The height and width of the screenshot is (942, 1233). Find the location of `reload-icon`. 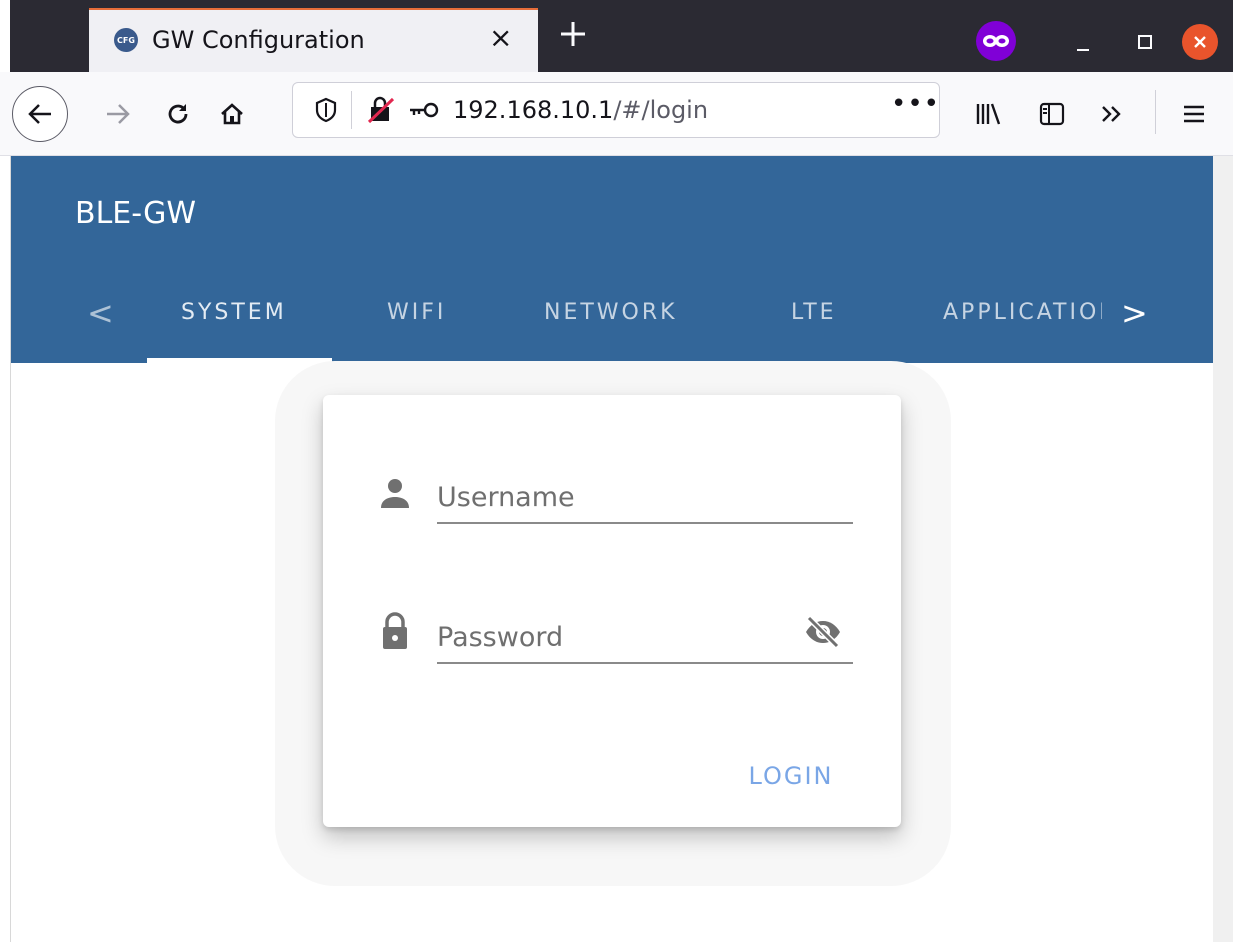

reload-icon is located at coordinates (178, 114).